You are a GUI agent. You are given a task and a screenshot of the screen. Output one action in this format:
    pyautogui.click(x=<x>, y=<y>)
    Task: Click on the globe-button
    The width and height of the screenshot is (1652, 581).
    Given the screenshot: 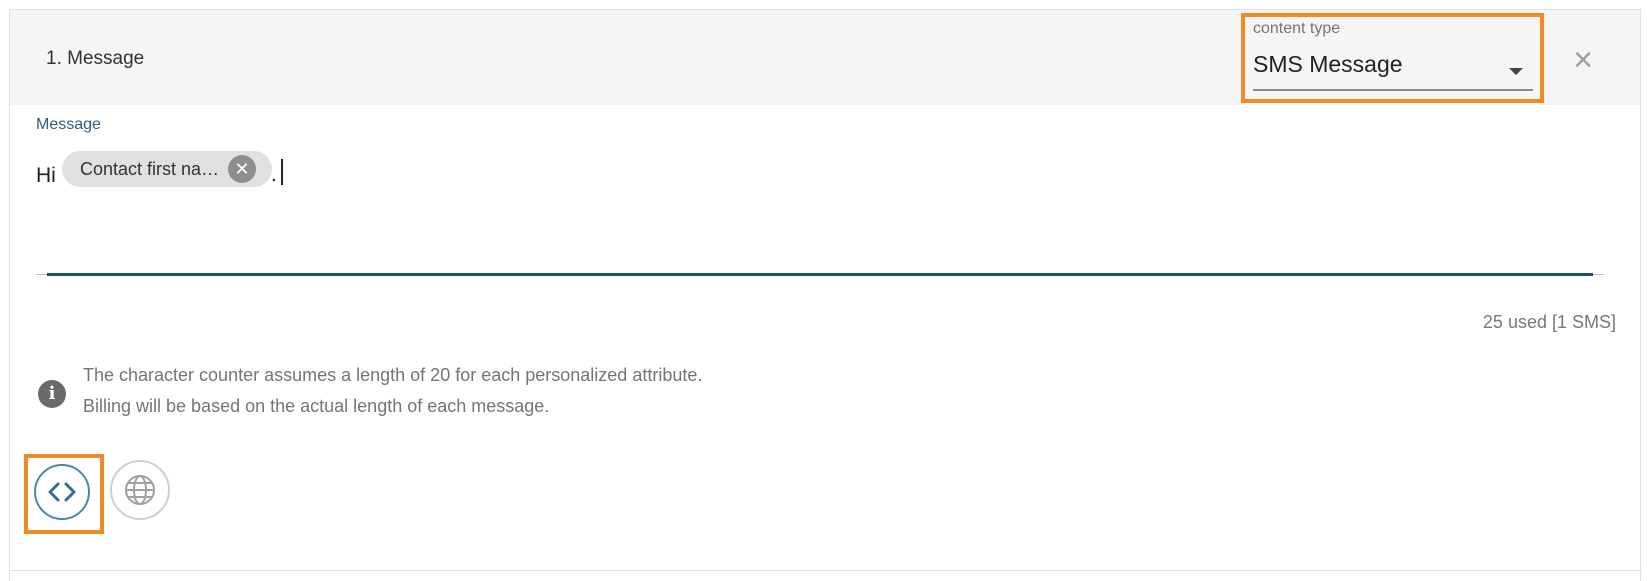 What is the action you would take?
    pyautogui.click(x=140, y=490)
    